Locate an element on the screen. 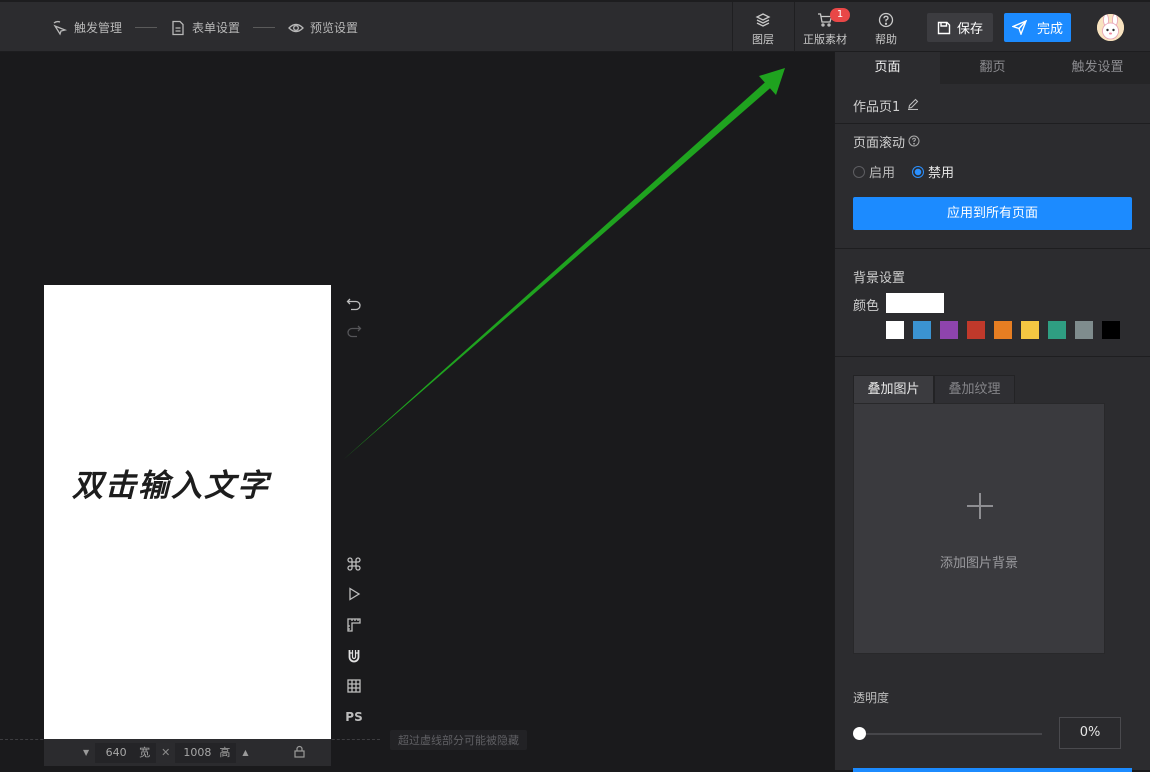 The image size is (1150, 772). tab-overlay-image: 叠加图片 is located at coordinates (893, 389).